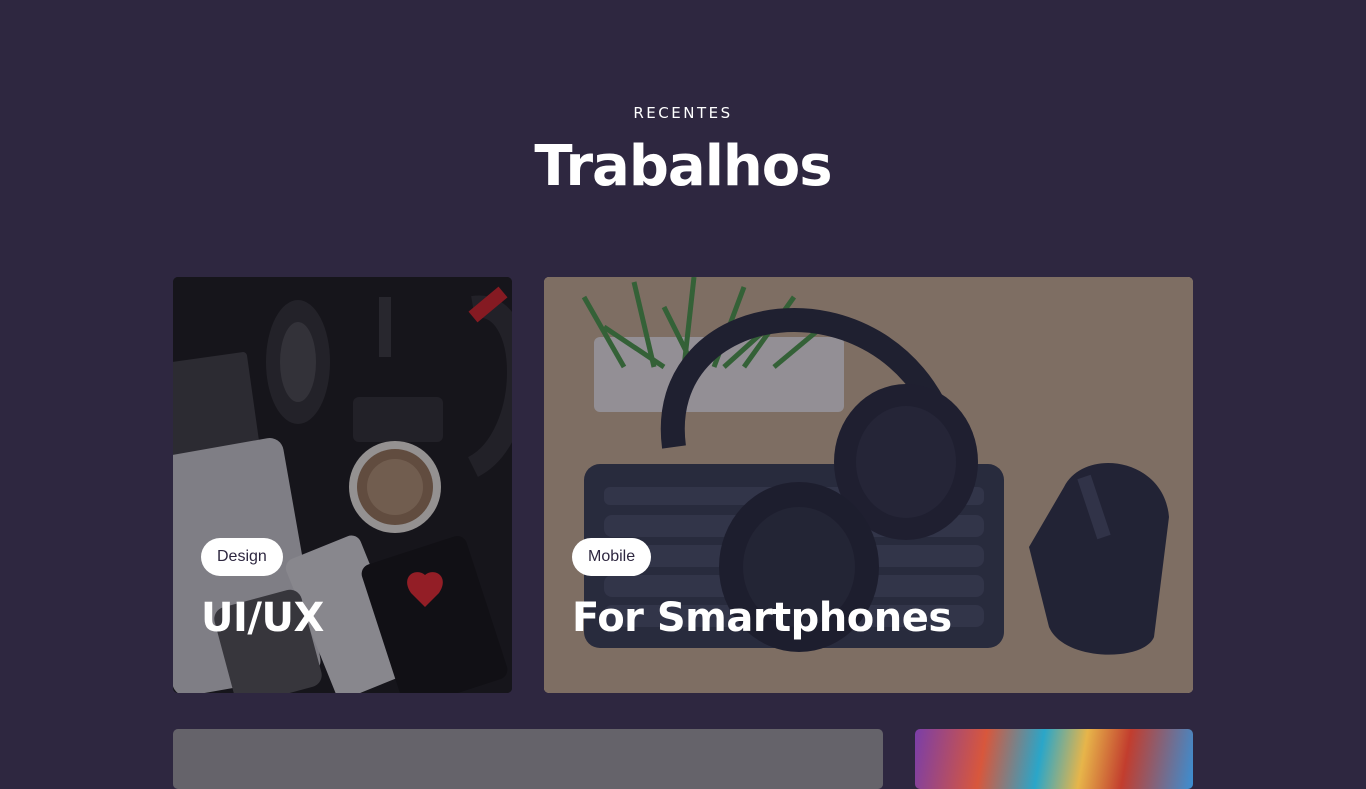 The height and width of the screenshot is (789, 1366). What do you see at coordinates (342, 485) in the screenshot?
I see `work-card-uiux: Design UI/UX` at bounding box center [342, 485].